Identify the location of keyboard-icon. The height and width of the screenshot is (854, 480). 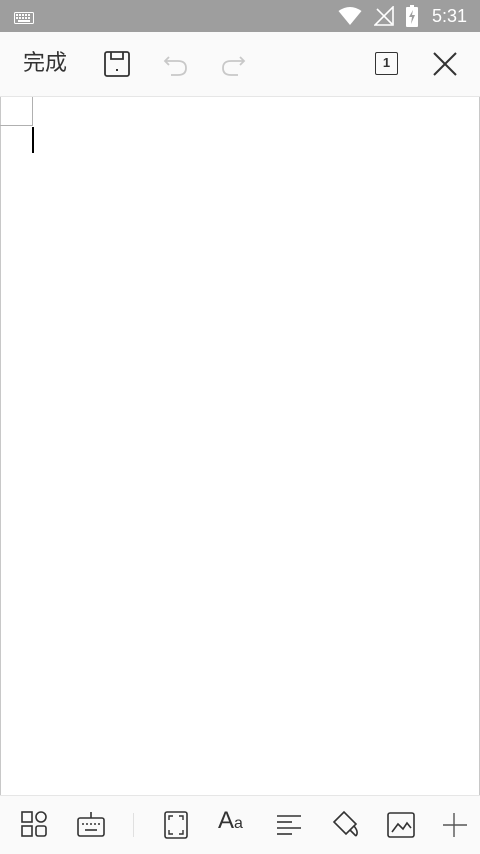
(24, 18).